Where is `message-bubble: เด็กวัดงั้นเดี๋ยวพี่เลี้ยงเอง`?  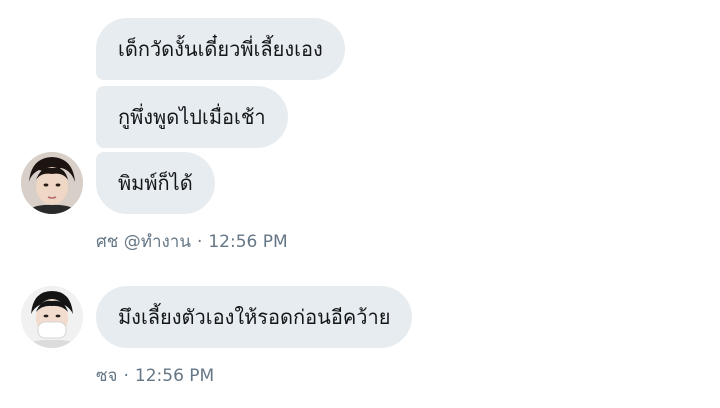 message-bubble: เด็กวัดงั้นเดี๋ยวพี่เลี้ยงเอง is located at coordinates (220, 49).